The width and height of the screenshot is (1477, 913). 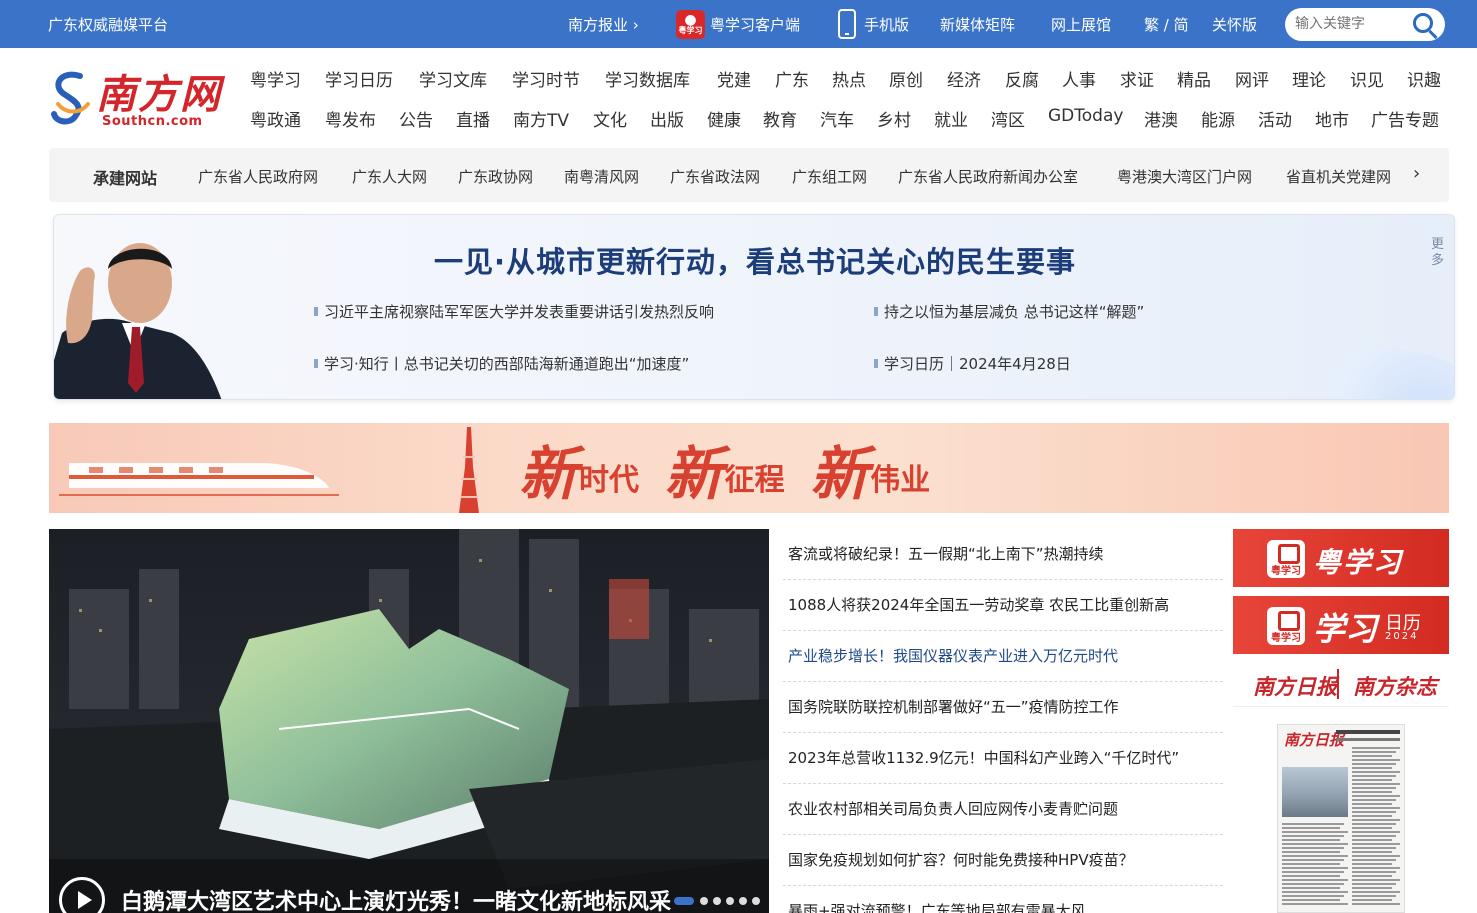 What do you see at coordinates (1218, 118) in the screenshot?
I see `nav-link: 能源` at bounding box center [1218, 118].